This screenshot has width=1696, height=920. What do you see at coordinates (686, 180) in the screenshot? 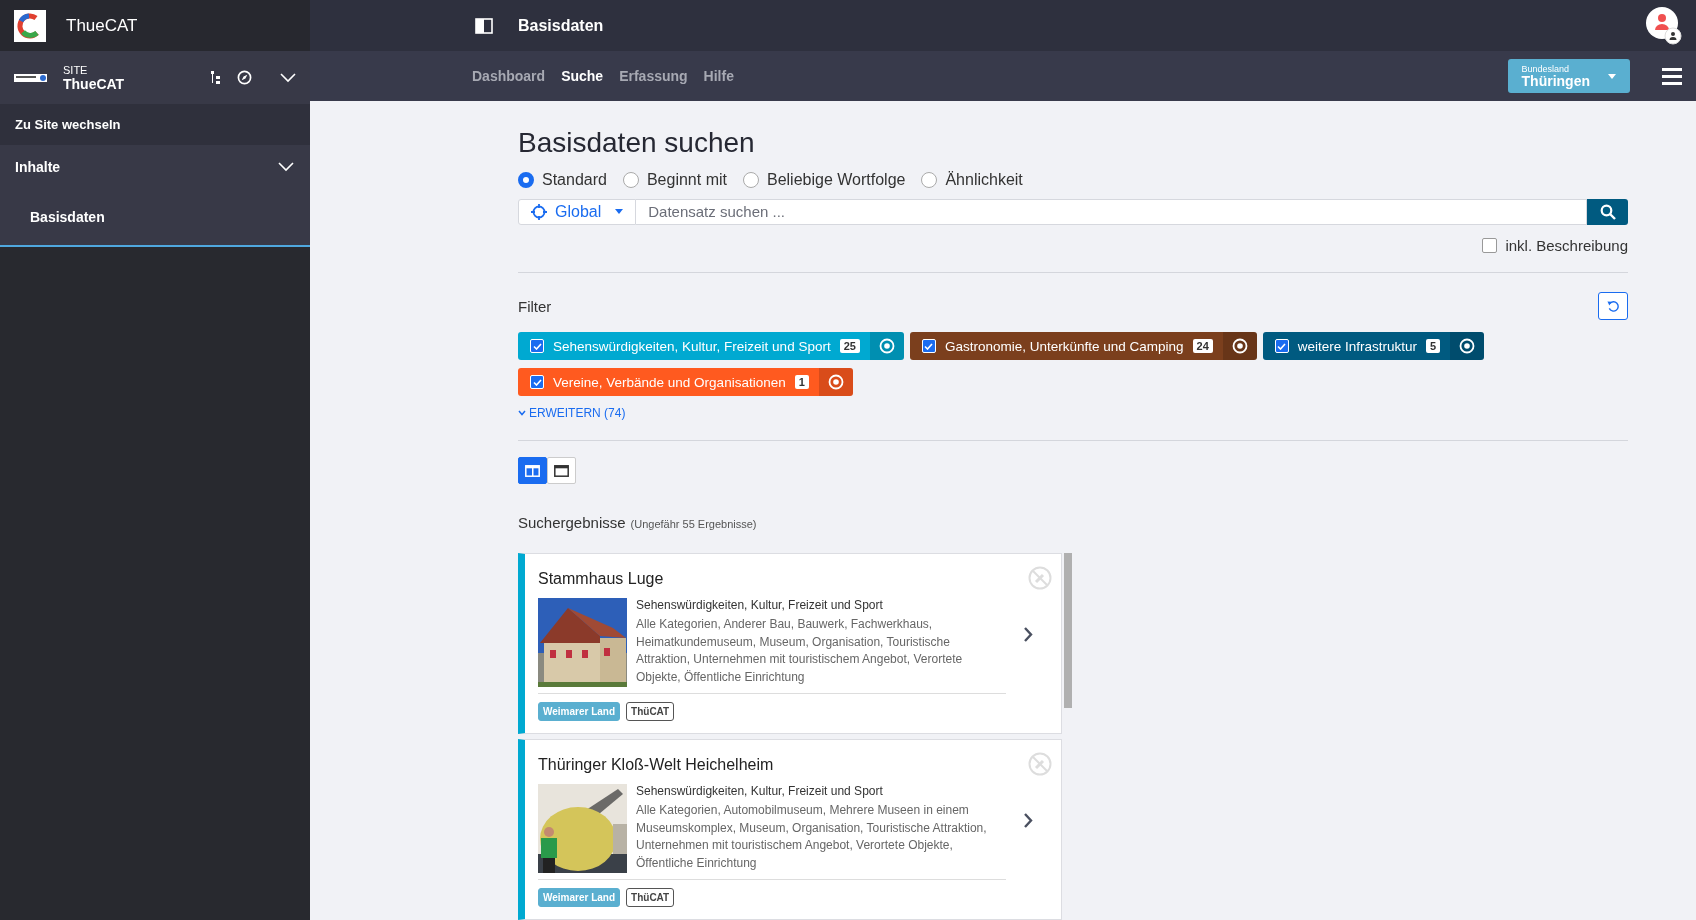
I see `radio-label: Beginnt mit` at bounding box center [686, 180].